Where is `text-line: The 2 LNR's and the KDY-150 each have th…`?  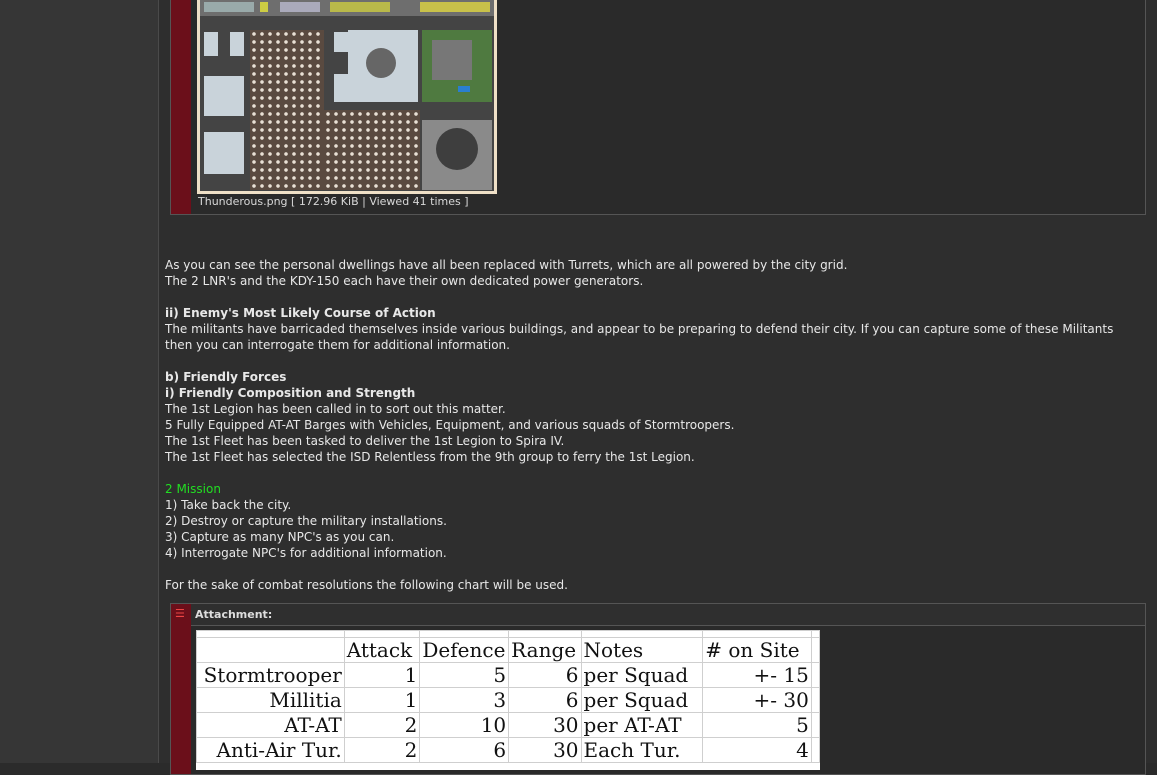
text-line: The 2 LNR's and the KDY-150 each have th… is located at coordinates (404, 281).